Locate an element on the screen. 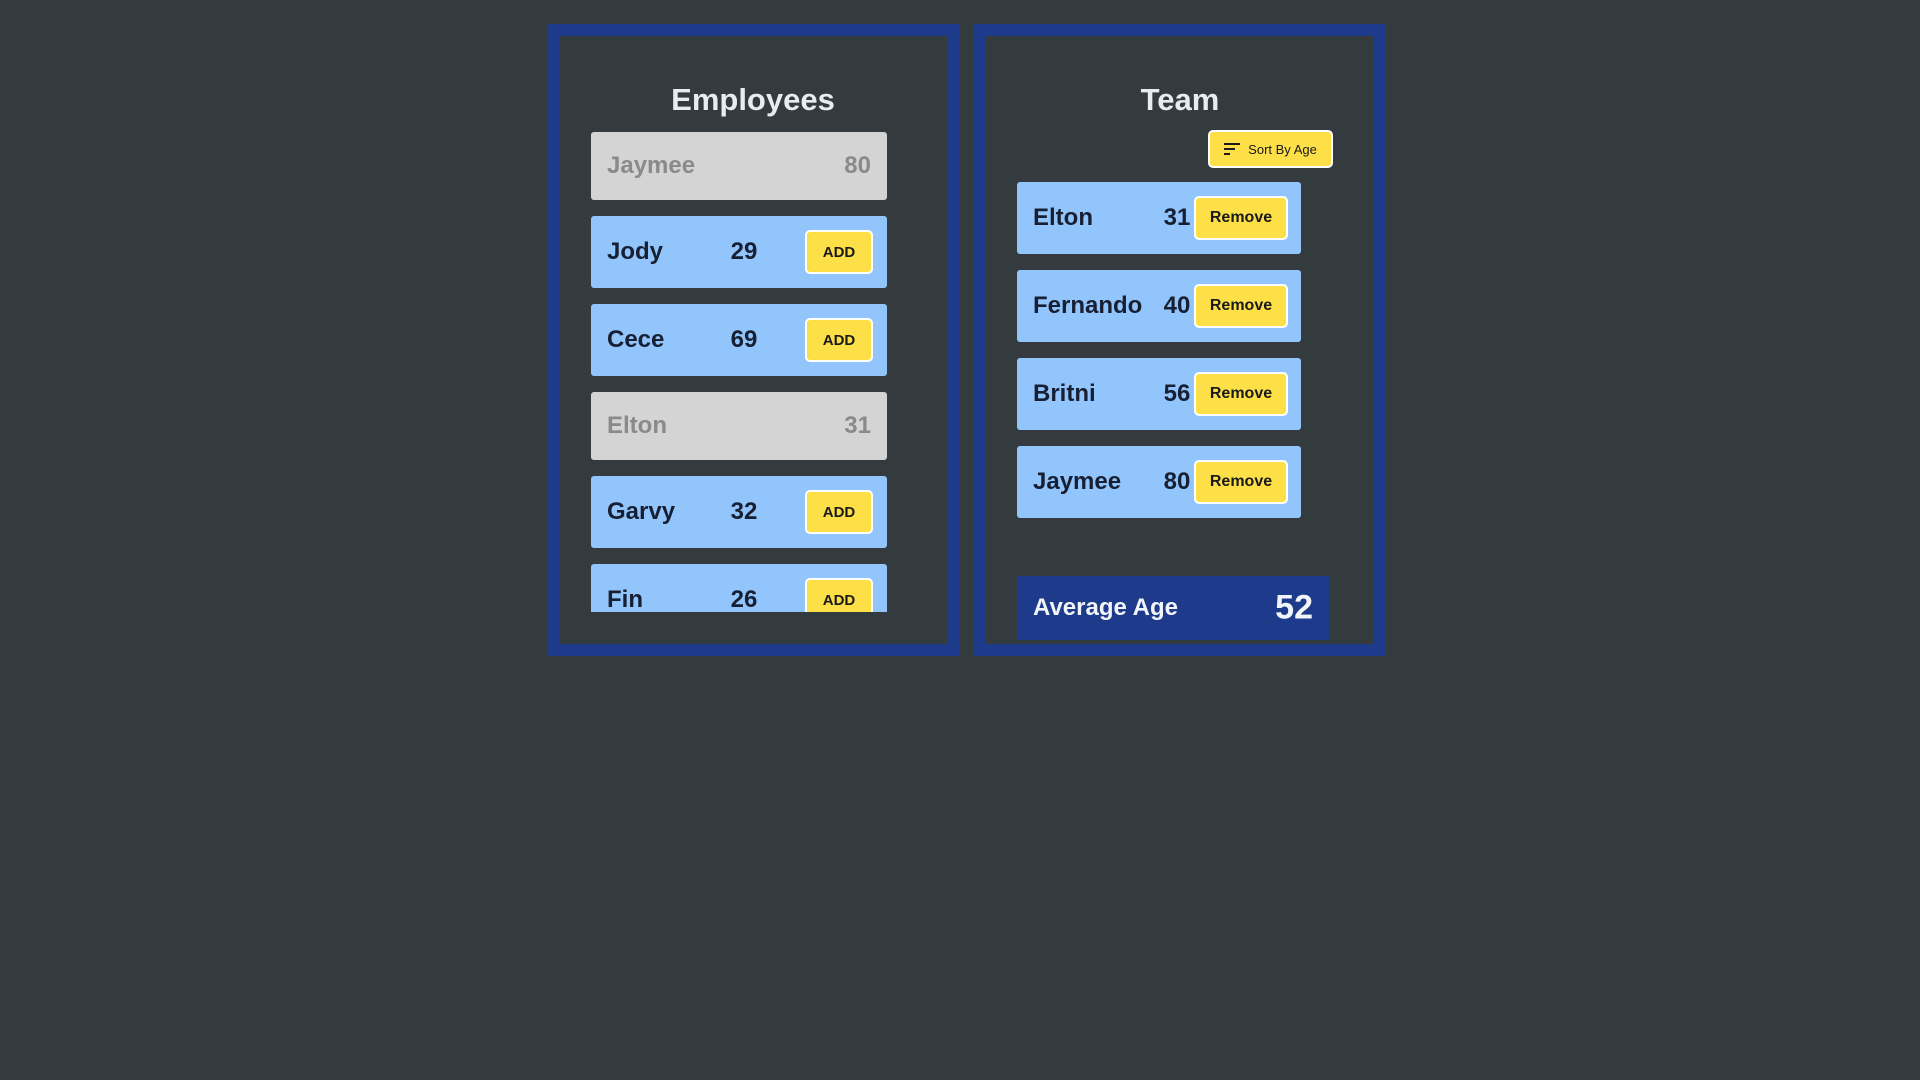  team-member-name: Fernando is located at coordinates (1088, 305).